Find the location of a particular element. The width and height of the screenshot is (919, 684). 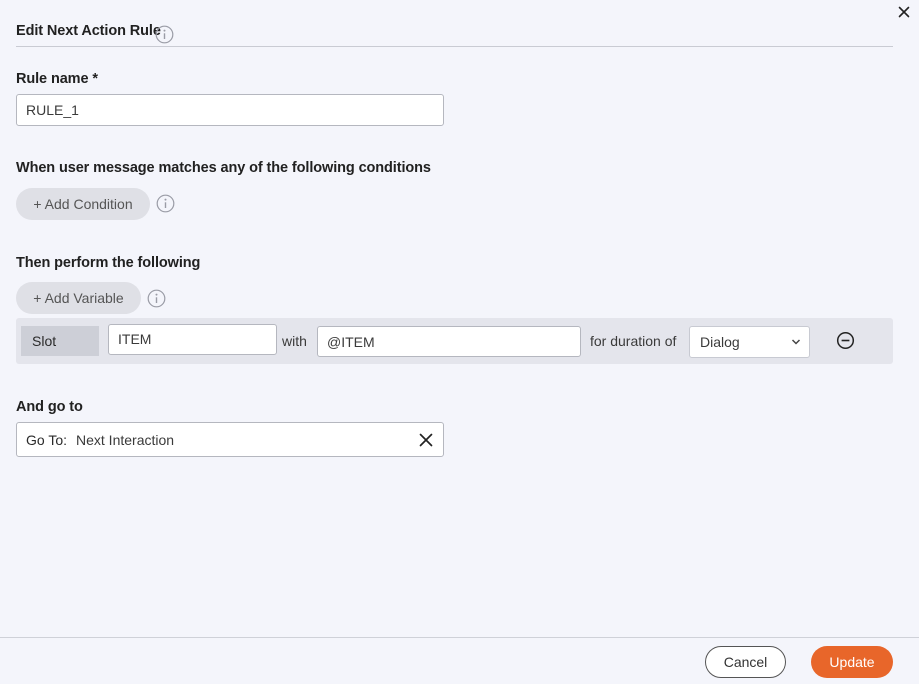

chevron-down-icon is located at coordinates (796, 342).